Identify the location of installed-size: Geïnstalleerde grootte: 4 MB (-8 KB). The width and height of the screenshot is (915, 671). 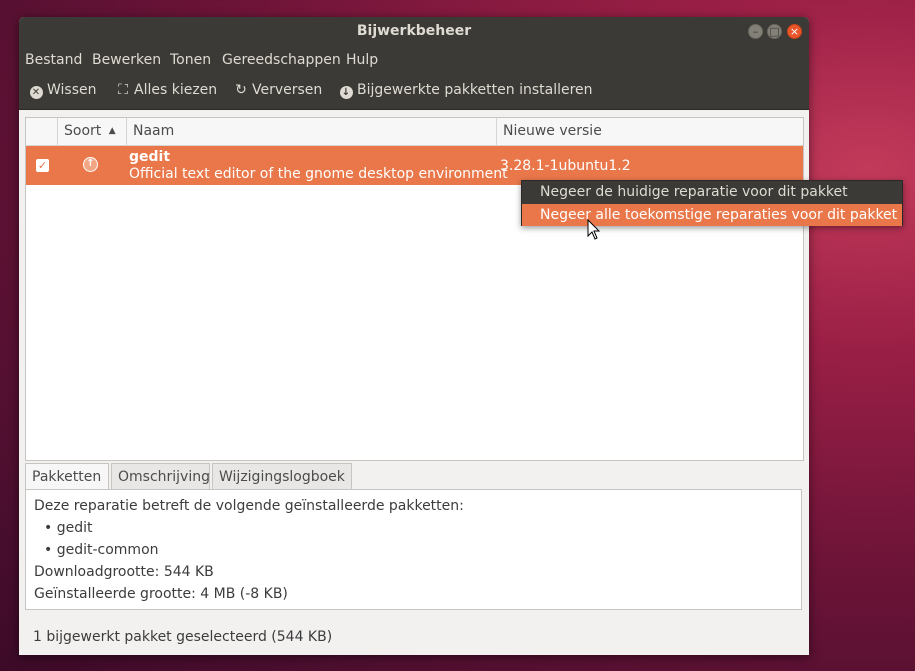
(161, 594).